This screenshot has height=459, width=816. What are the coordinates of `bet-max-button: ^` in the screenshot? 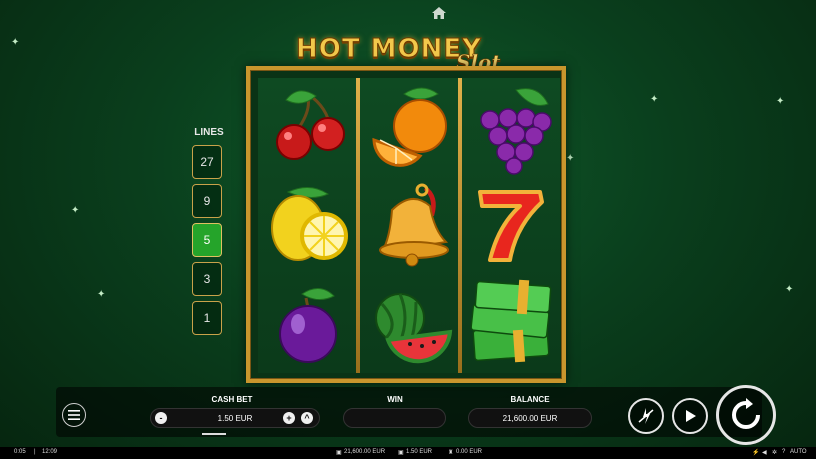 It's located at (307, 418).